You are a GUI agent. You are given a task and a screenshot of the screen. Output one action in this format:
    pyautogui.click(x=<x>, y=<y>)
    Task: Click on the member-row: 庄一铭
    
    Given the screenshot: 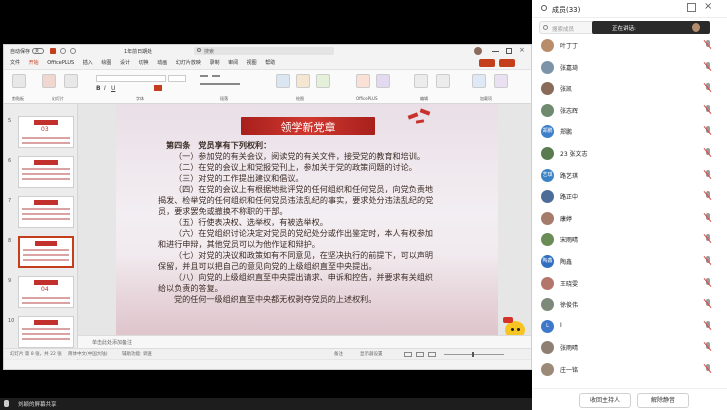 What is the action you would take?
    pyautogui.click(x=629, y=370)
    